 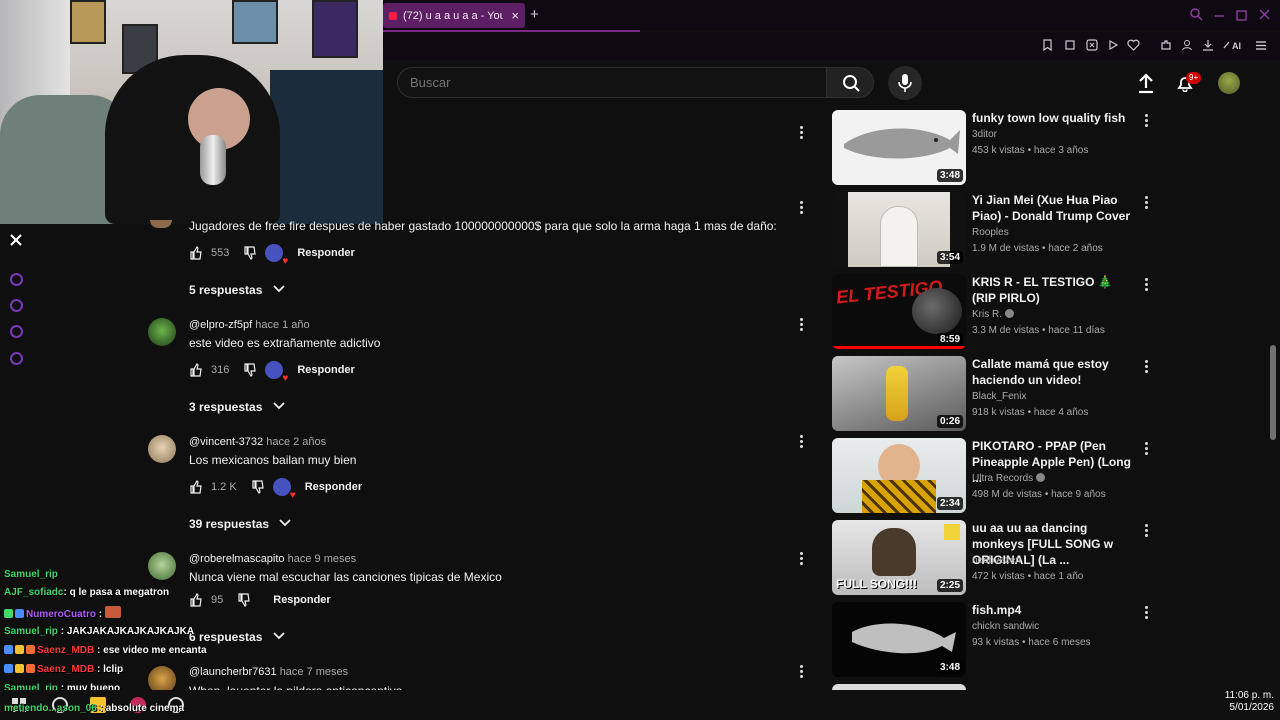 What do you see at coordinates (237, 637) in the screenshot?
I see `replies-toggle: 6 respuestas` at bounding box center [237, 637].